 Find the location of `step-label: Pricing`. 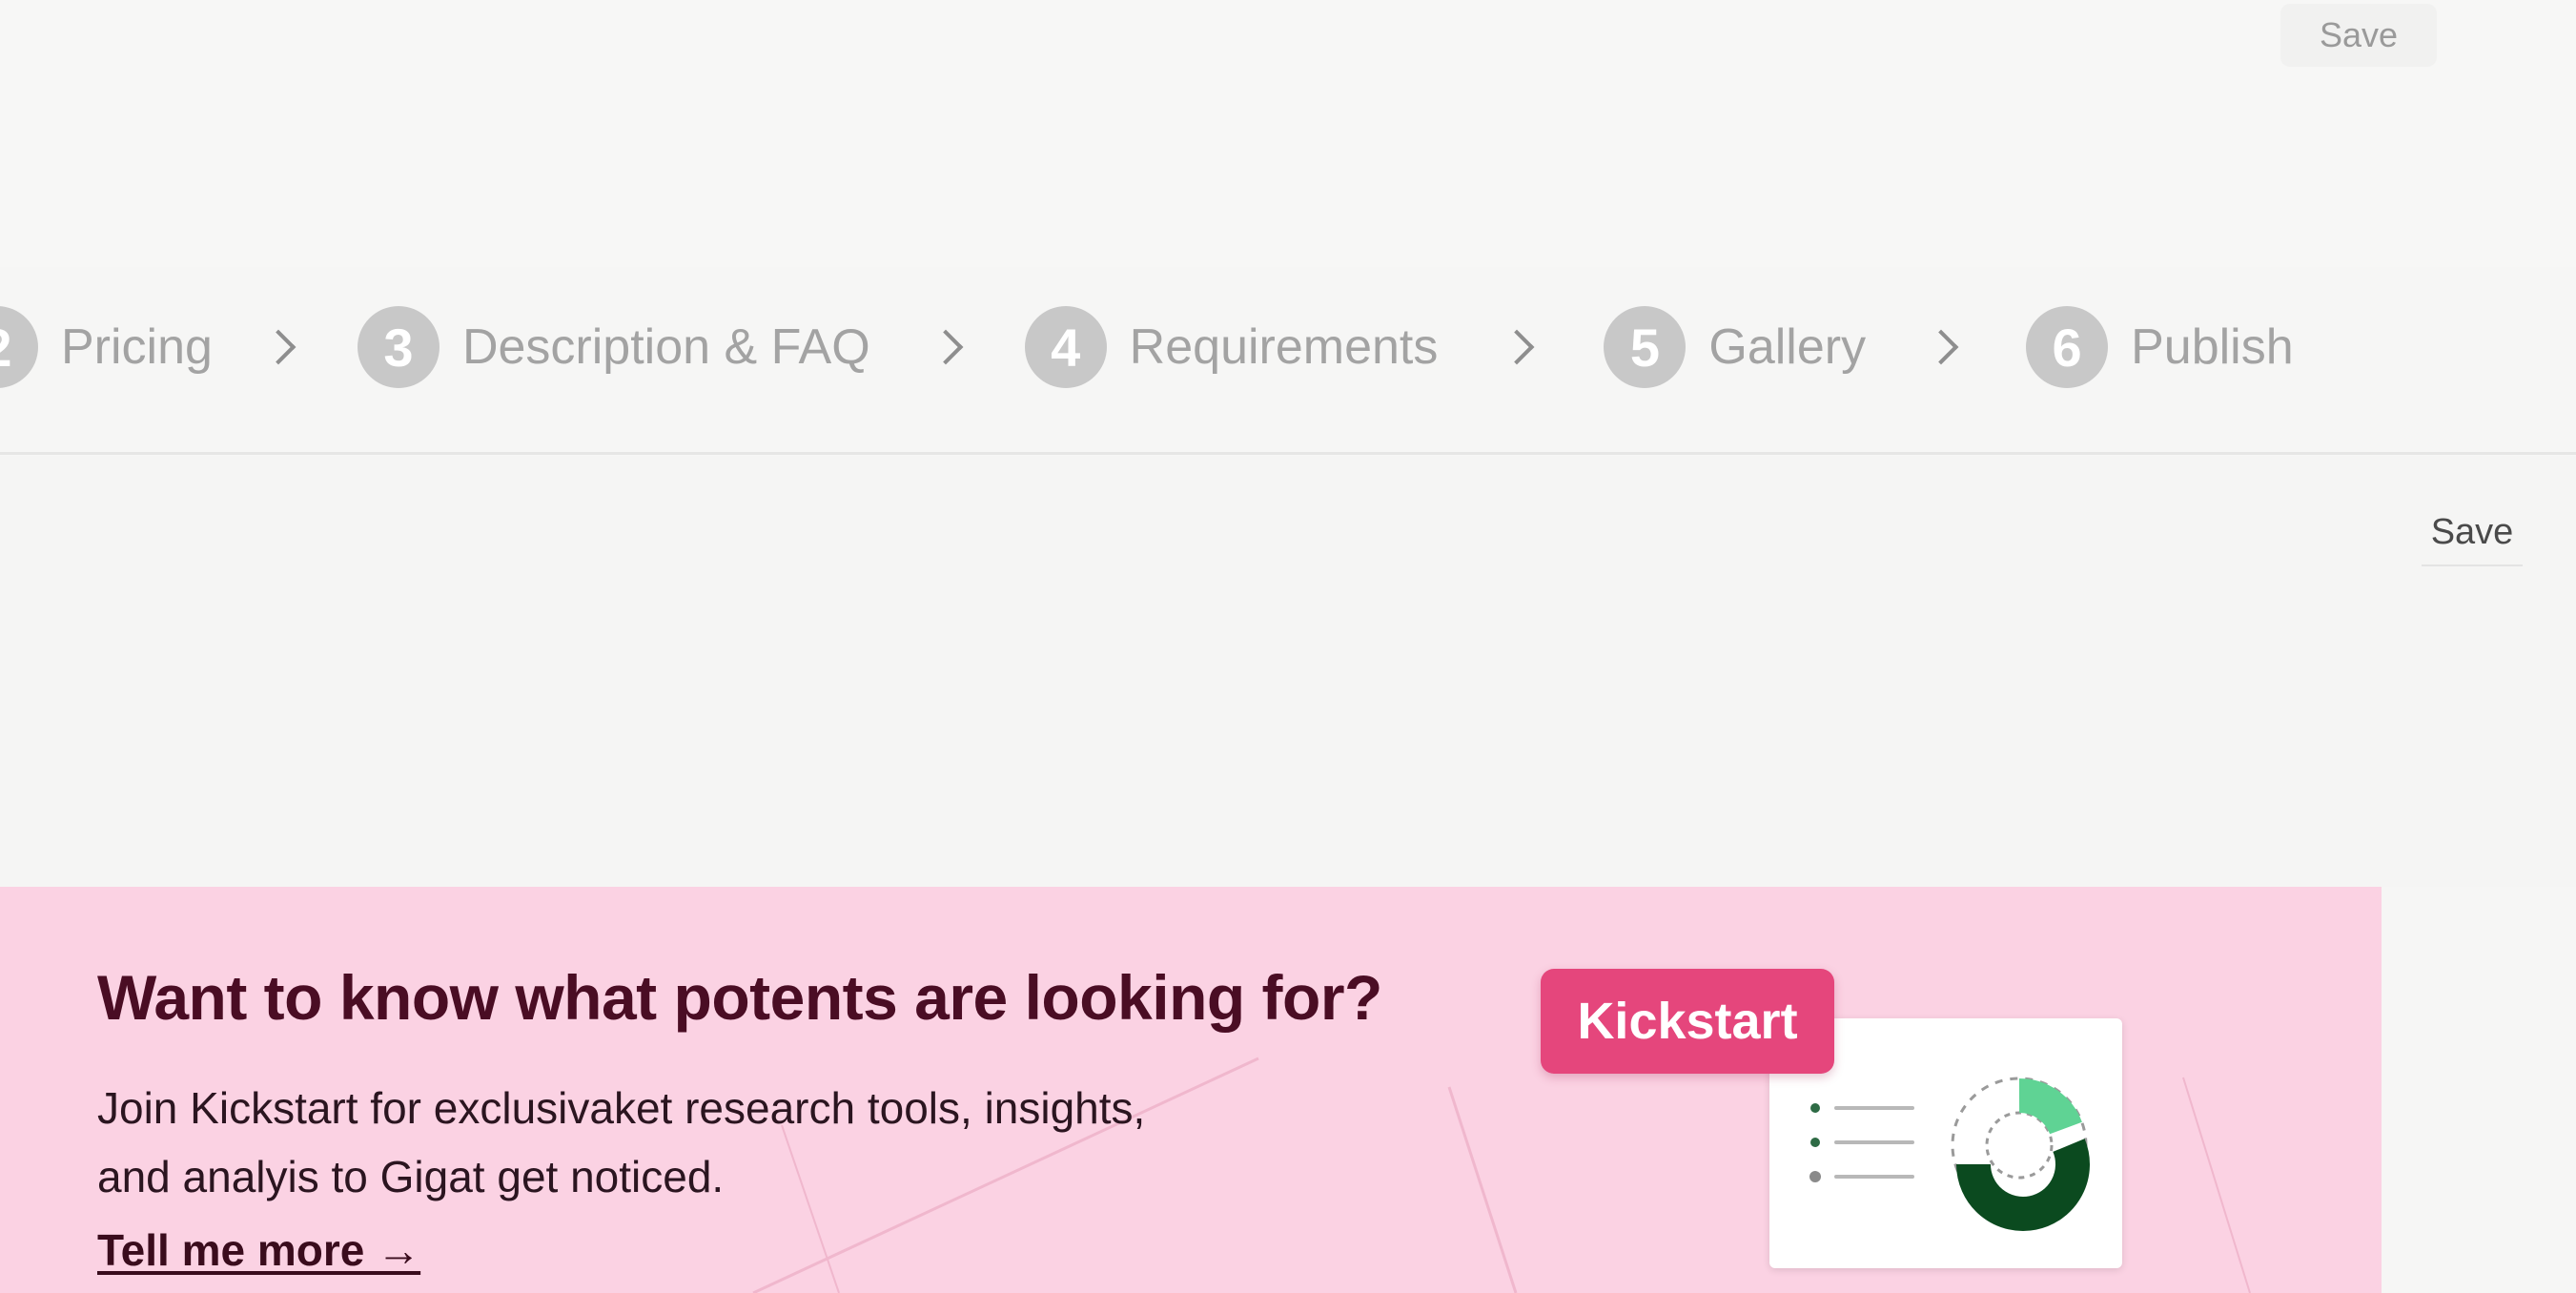

step-label: Pricing is located at coordinates (137, 347).